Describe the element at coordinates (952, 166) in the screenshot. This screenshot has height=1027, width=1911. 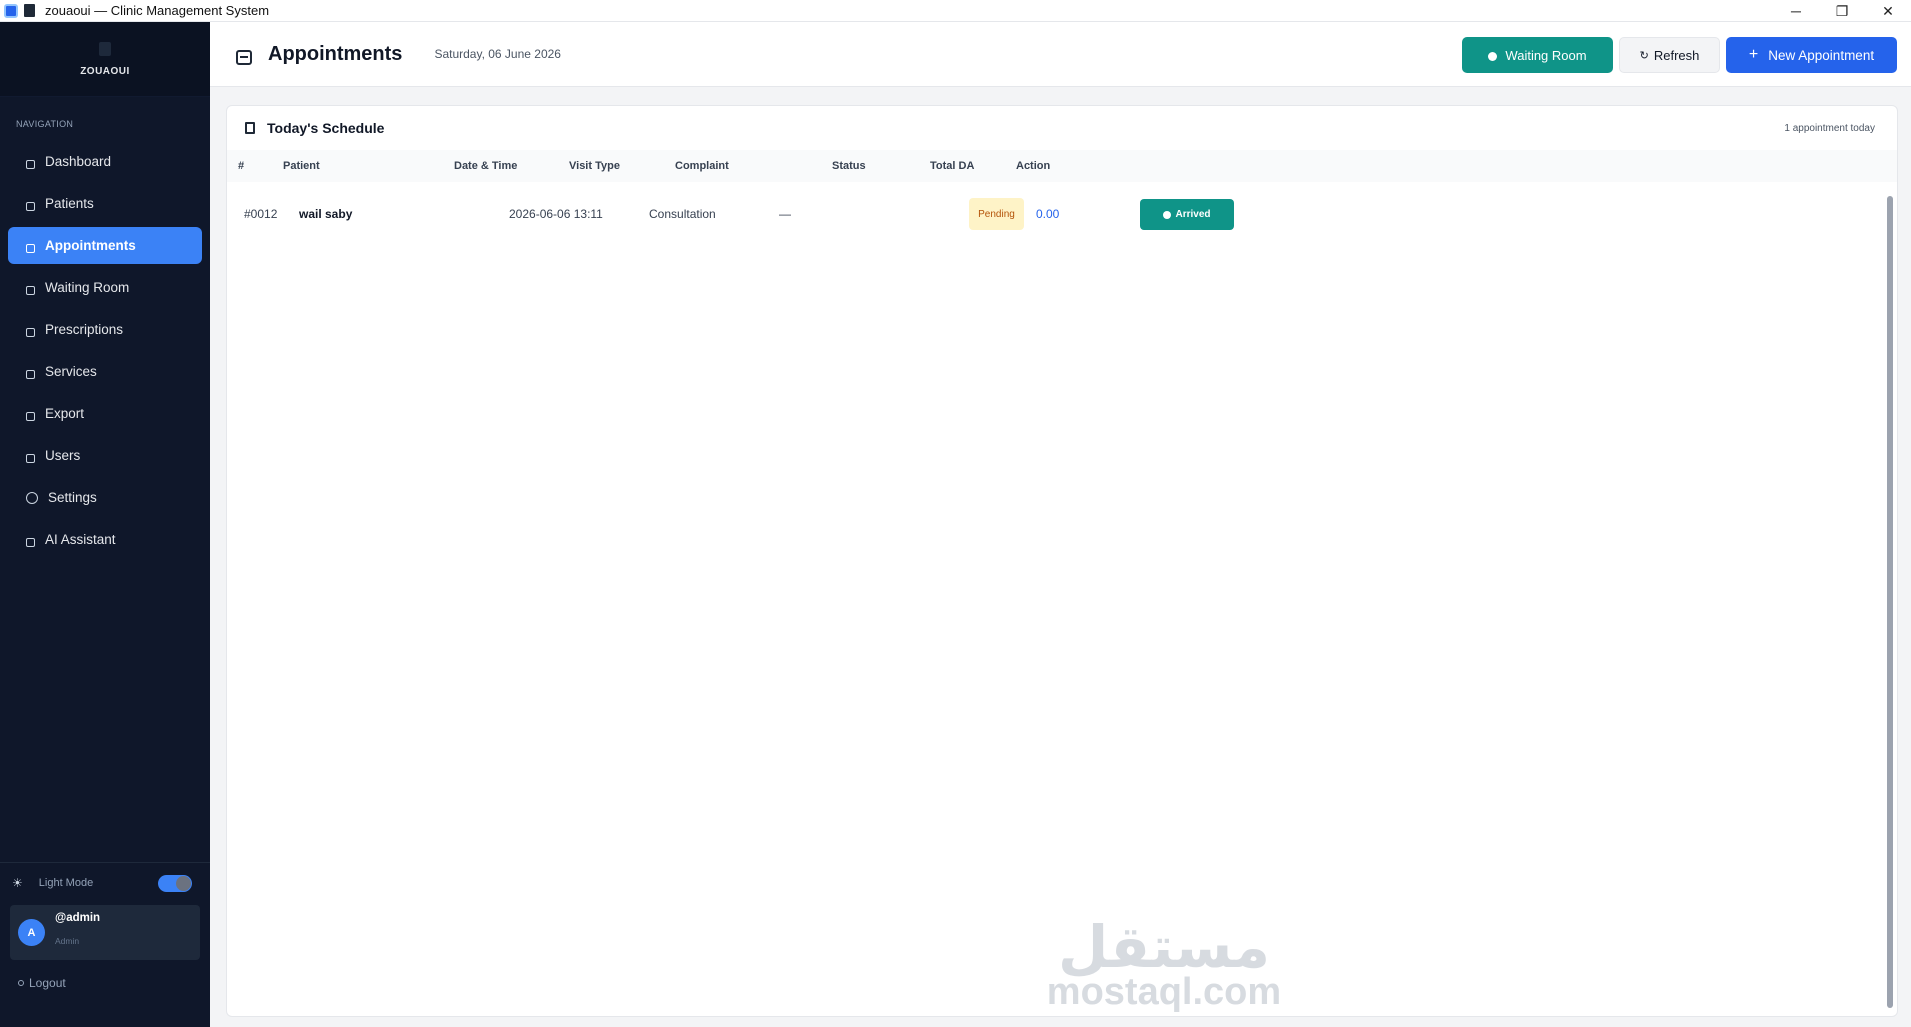
I see `column-header-total: Total DA` at that location.